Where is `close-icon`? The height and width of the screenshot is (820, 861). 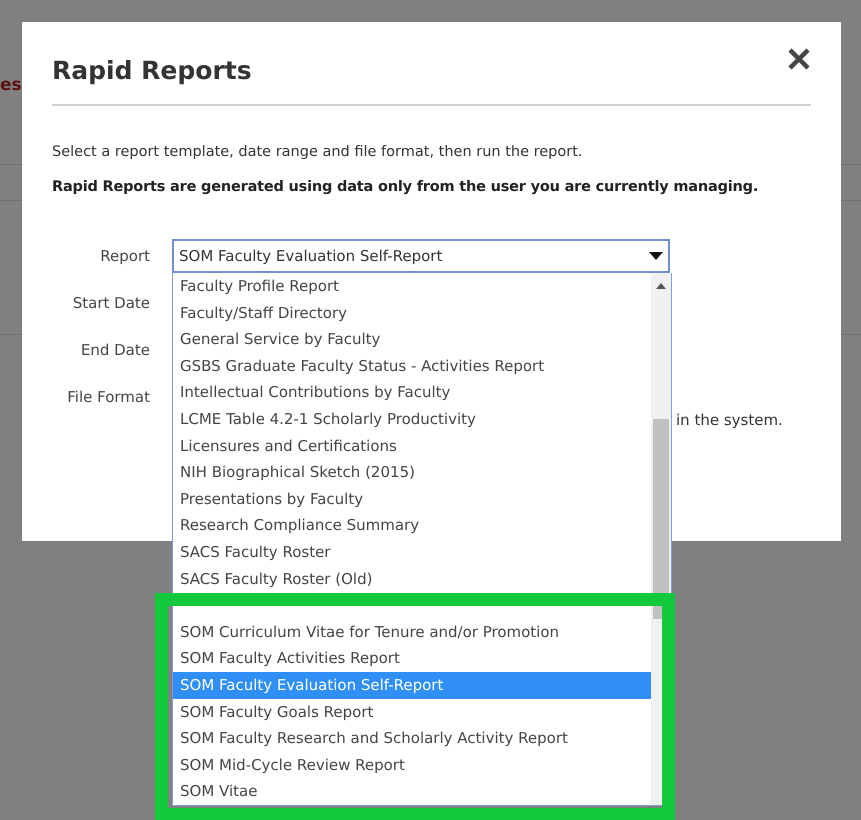 close-icon is located at coordinates (799, 58).